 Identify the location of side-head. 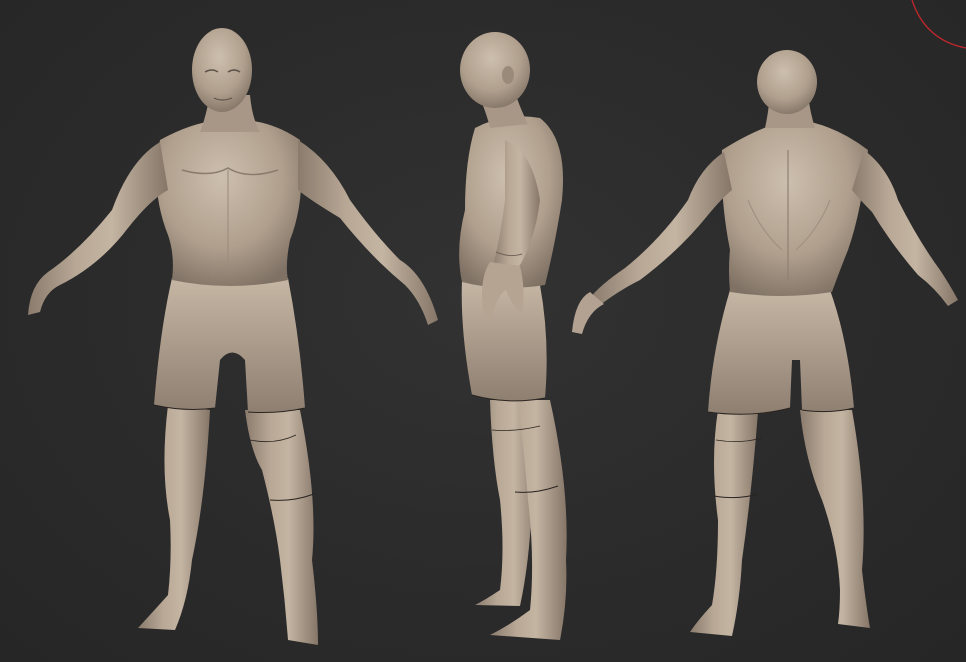
(495, 70).